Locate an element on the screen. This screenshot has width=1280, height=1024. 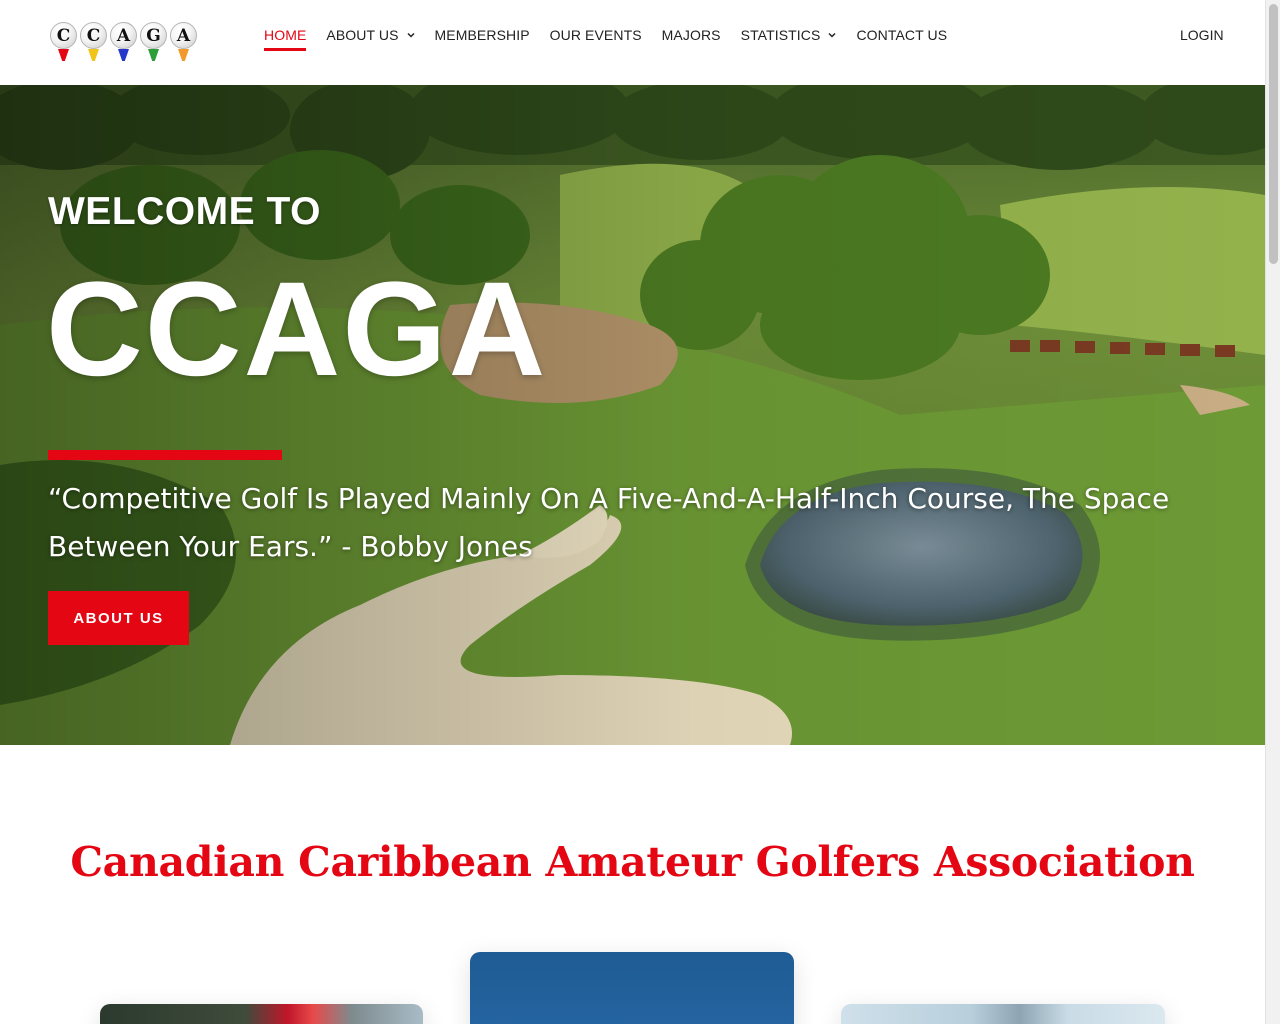
nav-item-label: MEMBERSHIP is located at coordinates (482, 35).